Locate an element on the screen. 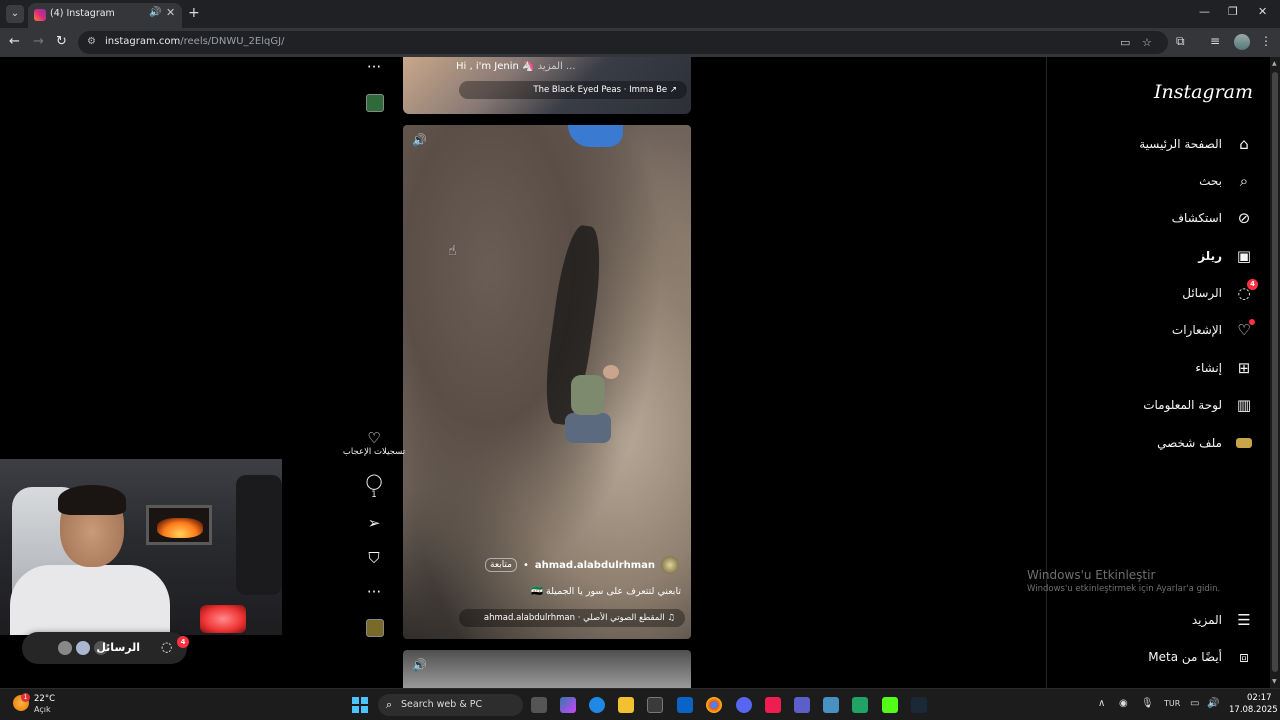 Image resolution: width=1280 pixels, height=720 pixels. nav-label: ريلز is located at coordinates (1210, 256).